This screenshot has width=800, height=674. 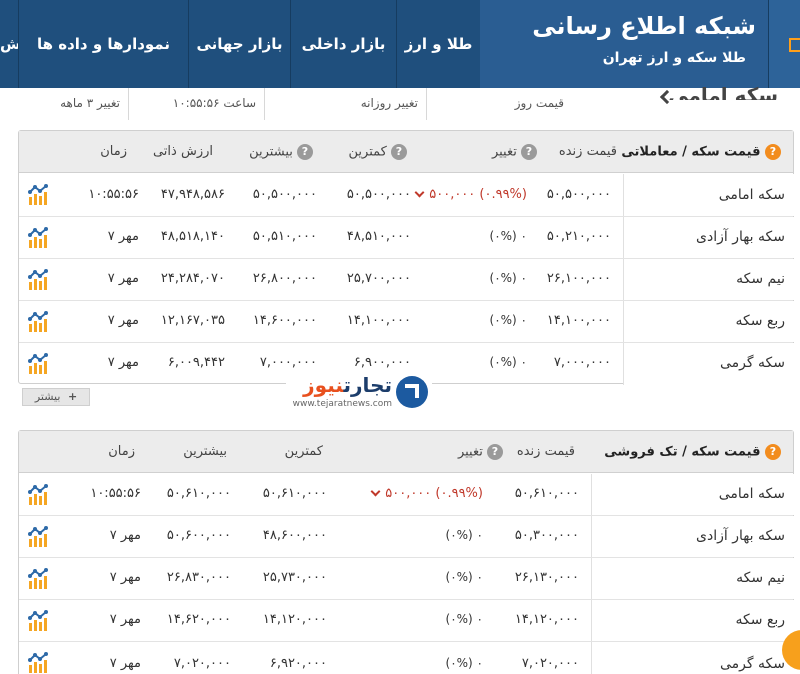 What do you see at coordinates (693, 494) in the screenshot?
I see `coin-name-cell: سکه امامی` at bounding box center [693, 494].